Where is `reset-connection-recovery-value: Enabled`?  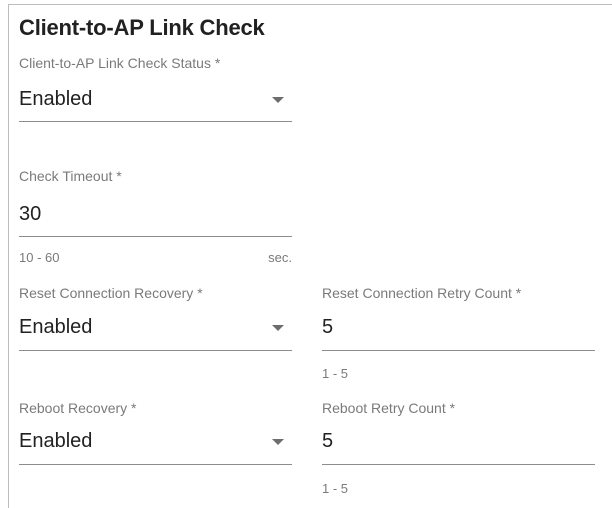 reset-connection-recovery-value: Enabled is located at coordinates (56, 327).